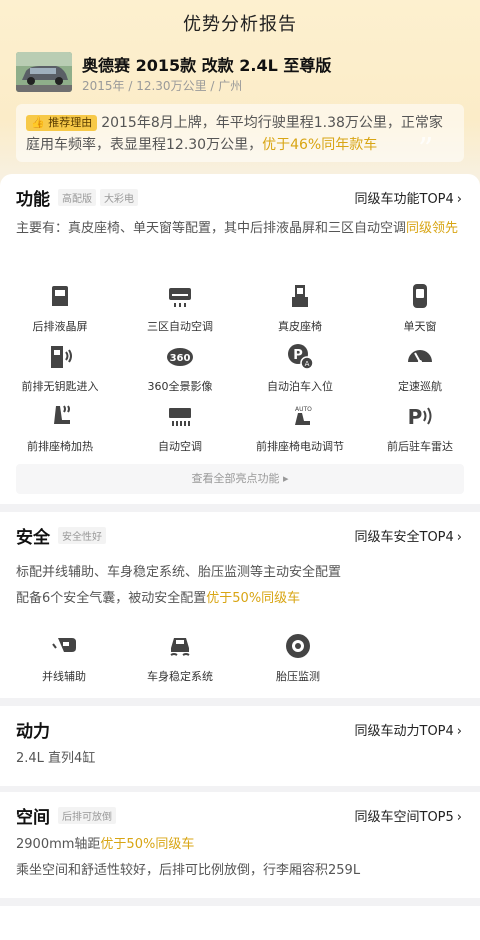 The height and width of the screenshot is (940, 480). I want to click on svg-text: A, so click(307, 364).